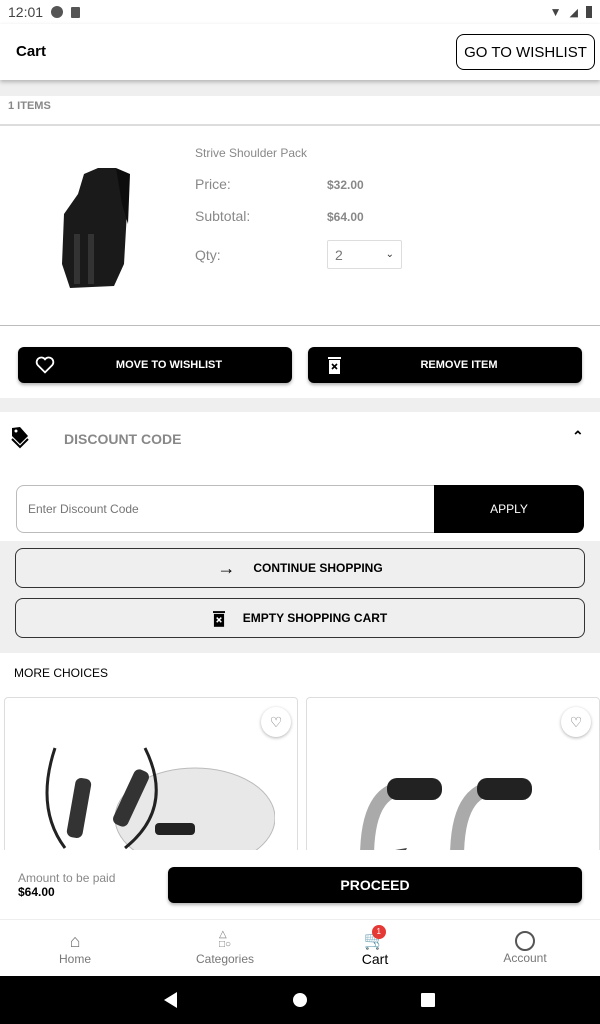  I want to click on remove-item-button: REMOVE ITEM, so click(445, 365).